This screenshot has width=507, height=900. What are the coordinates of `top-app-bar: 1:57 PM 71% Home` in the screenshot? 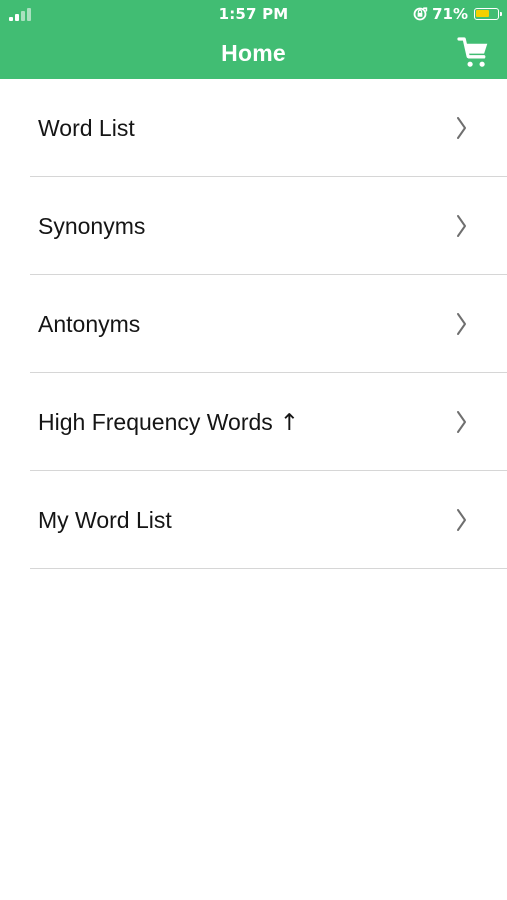 It's located at (253, 39).